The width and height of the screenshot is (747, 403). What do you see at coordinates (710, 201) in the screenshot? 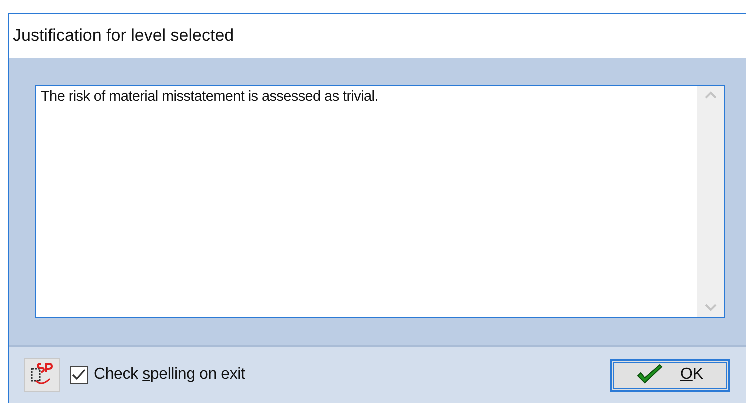
I see `scrollbar` at bounding box center [710, 201].